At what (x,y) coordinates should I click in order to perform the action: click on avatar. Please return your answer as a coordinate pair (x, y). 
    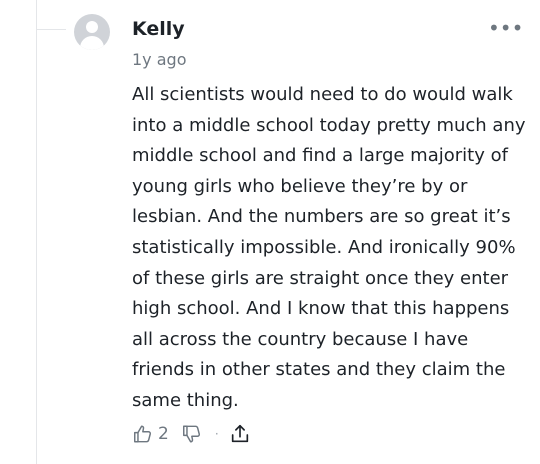
    Looking at the image, I should click on (92, 32).